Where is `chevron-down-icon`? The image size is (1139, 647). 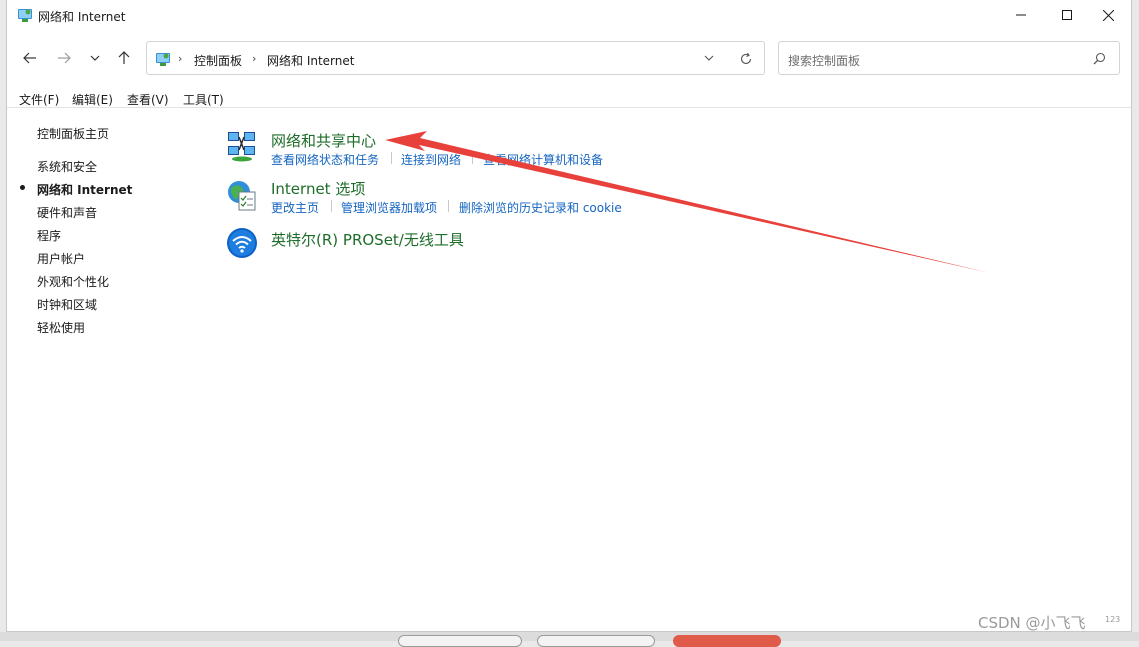
chevron-down-icon is located at coordinates (95, 58).